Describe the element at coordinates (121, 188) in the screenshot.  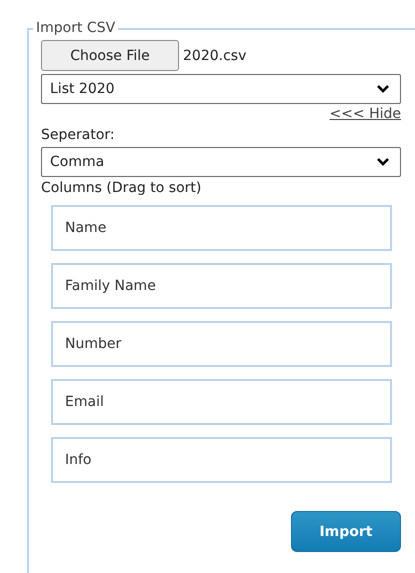
I see `columns-label: Columns (Drag to sort)` at that location.